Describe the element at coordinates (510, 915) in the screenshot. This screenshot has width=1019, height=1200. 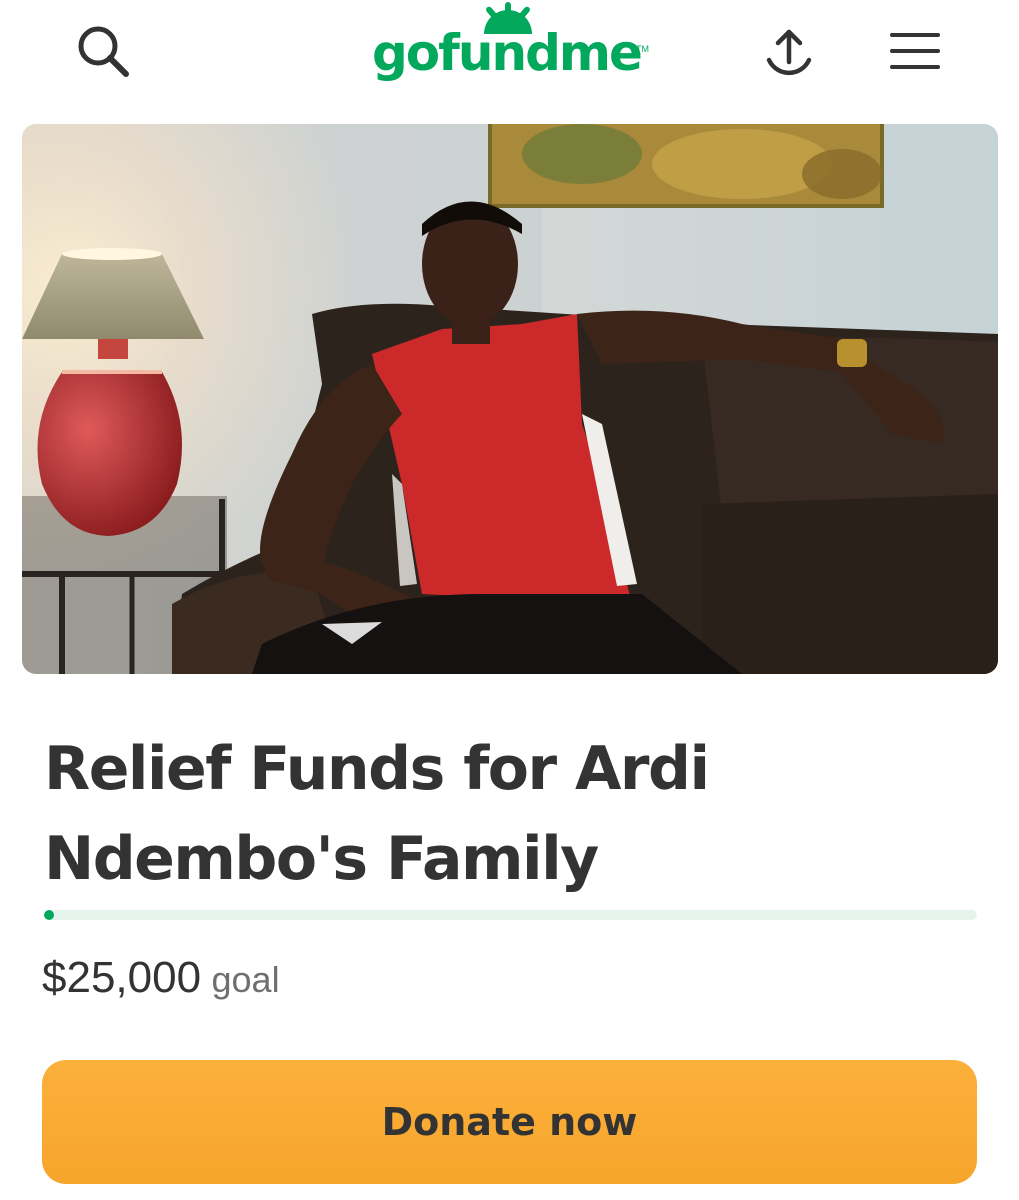
I see `progress-bar` at that location.